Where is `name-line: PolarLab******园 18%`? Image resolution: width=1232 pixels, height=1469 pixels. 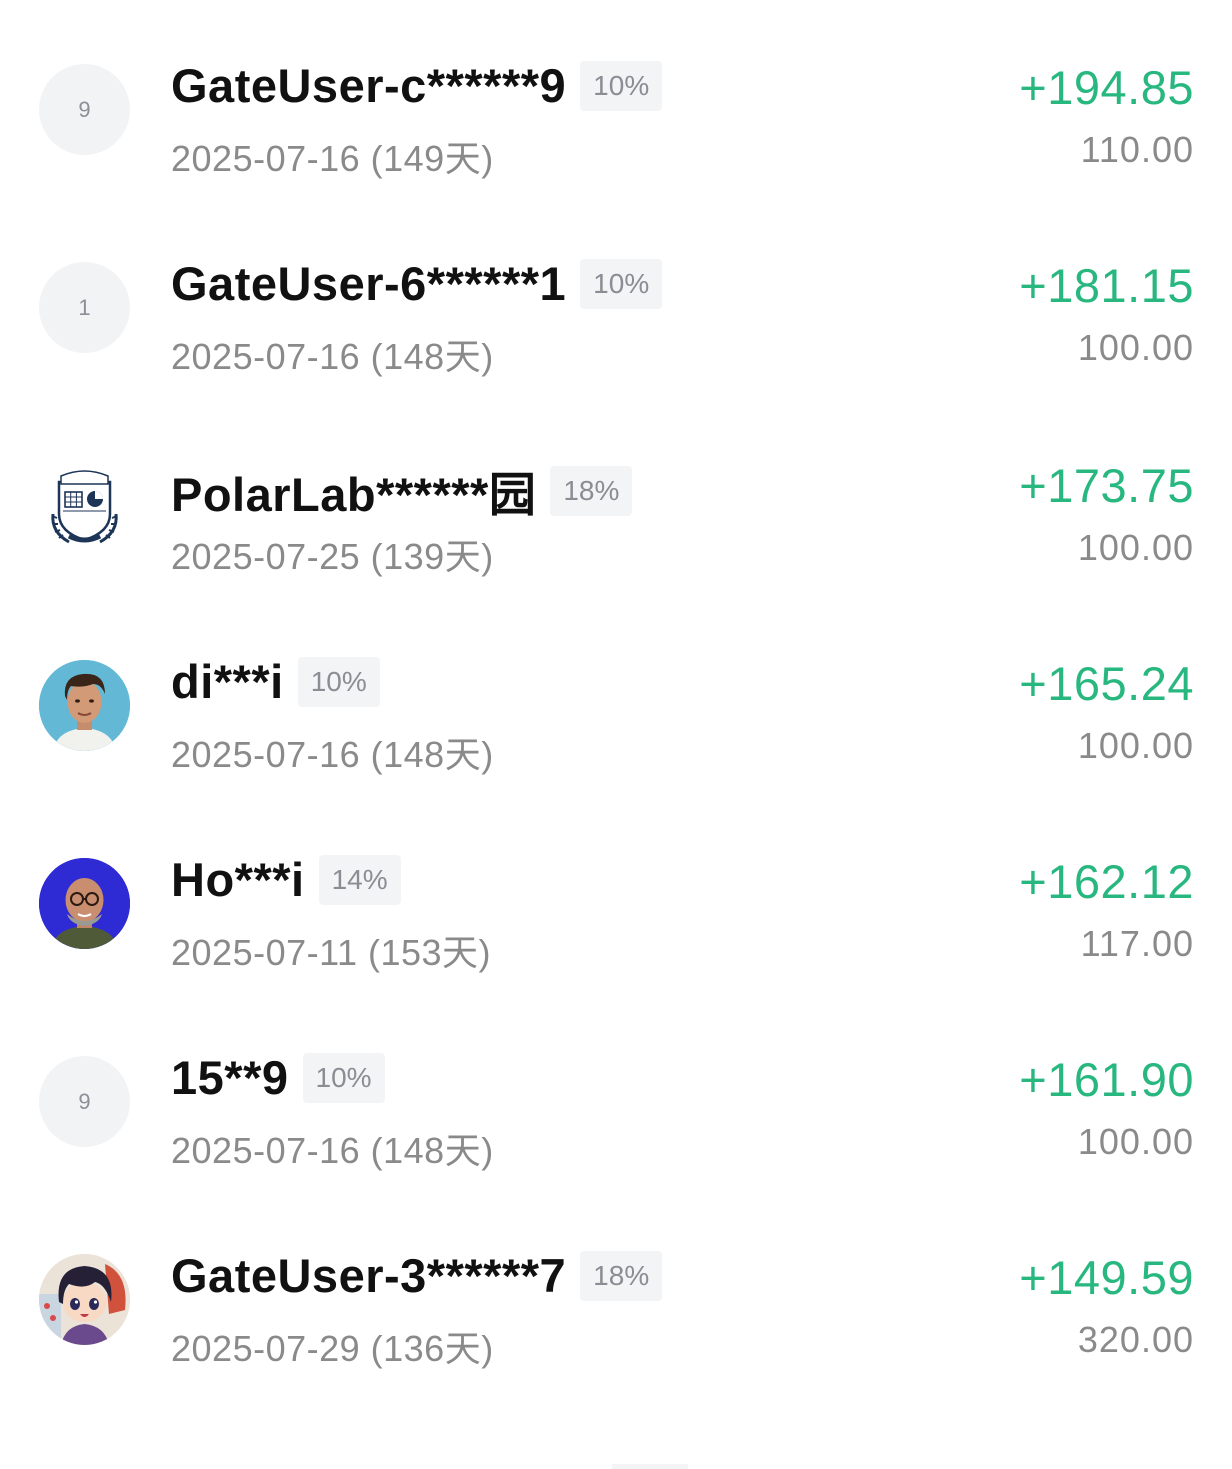
name-line: PolarLab******园 18% is located at coordinates (402, 490).